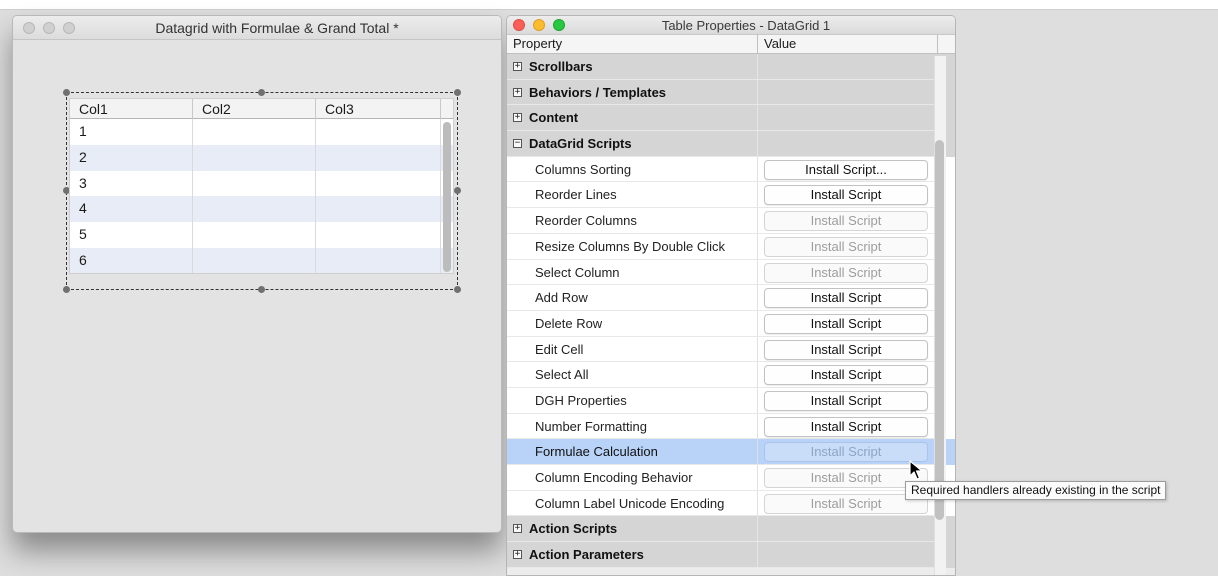 The image size is (1218, 576). What do you see at coordinates (517, 144) in the screenshot?
I see `collapse-icon: −` at bounding box center [517, 144].